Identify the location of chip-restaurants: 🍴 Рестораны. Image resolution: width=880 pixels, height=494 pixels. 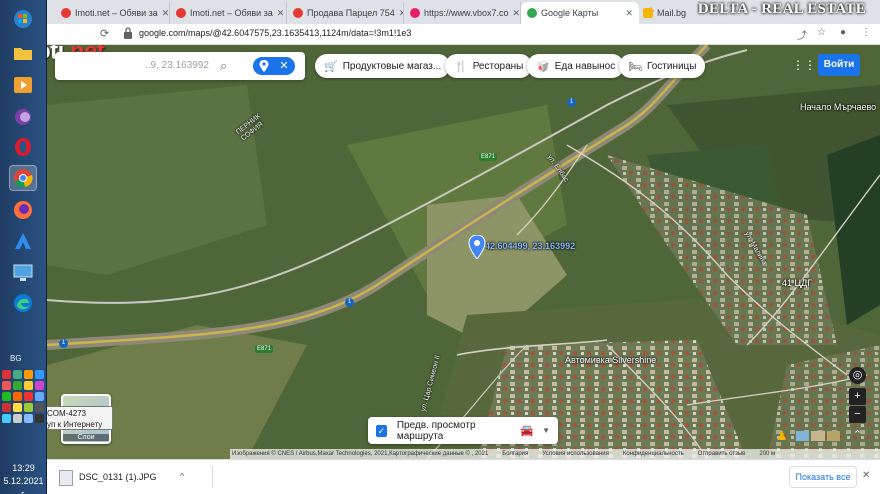
(489, 66).